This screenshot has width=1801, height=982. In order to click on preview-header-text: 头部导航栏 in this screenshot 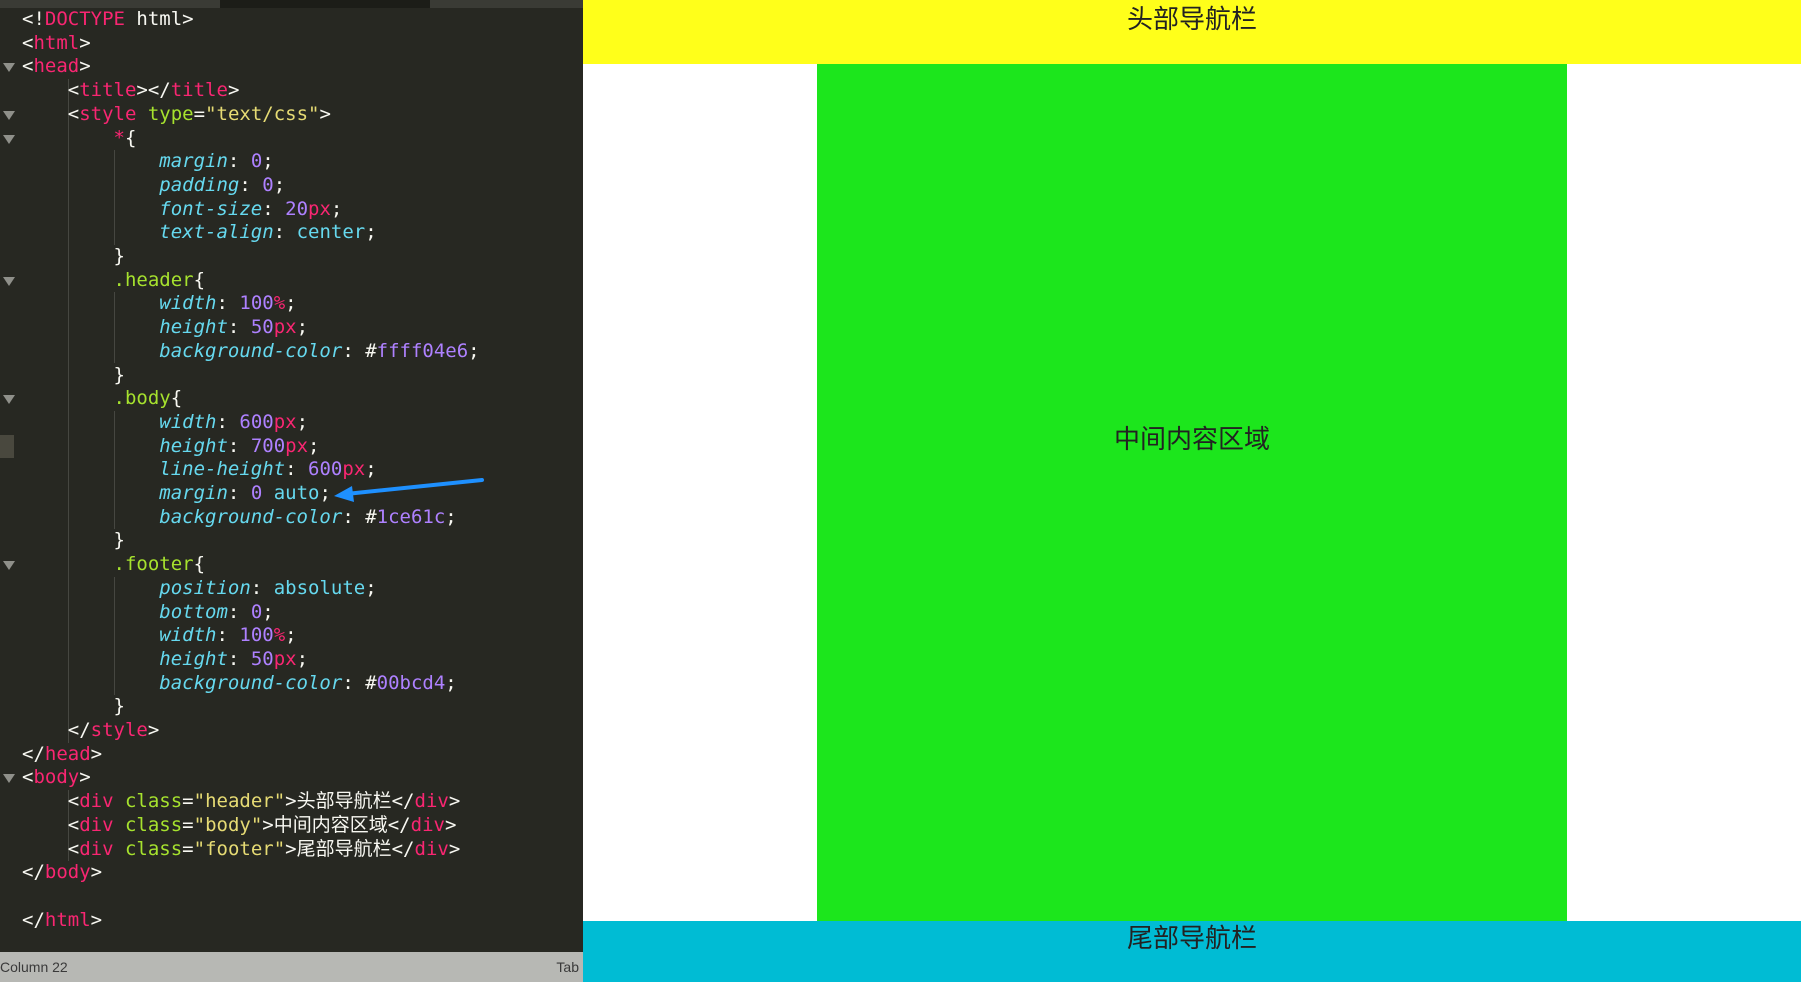, I will do `click(1191, 20)`.